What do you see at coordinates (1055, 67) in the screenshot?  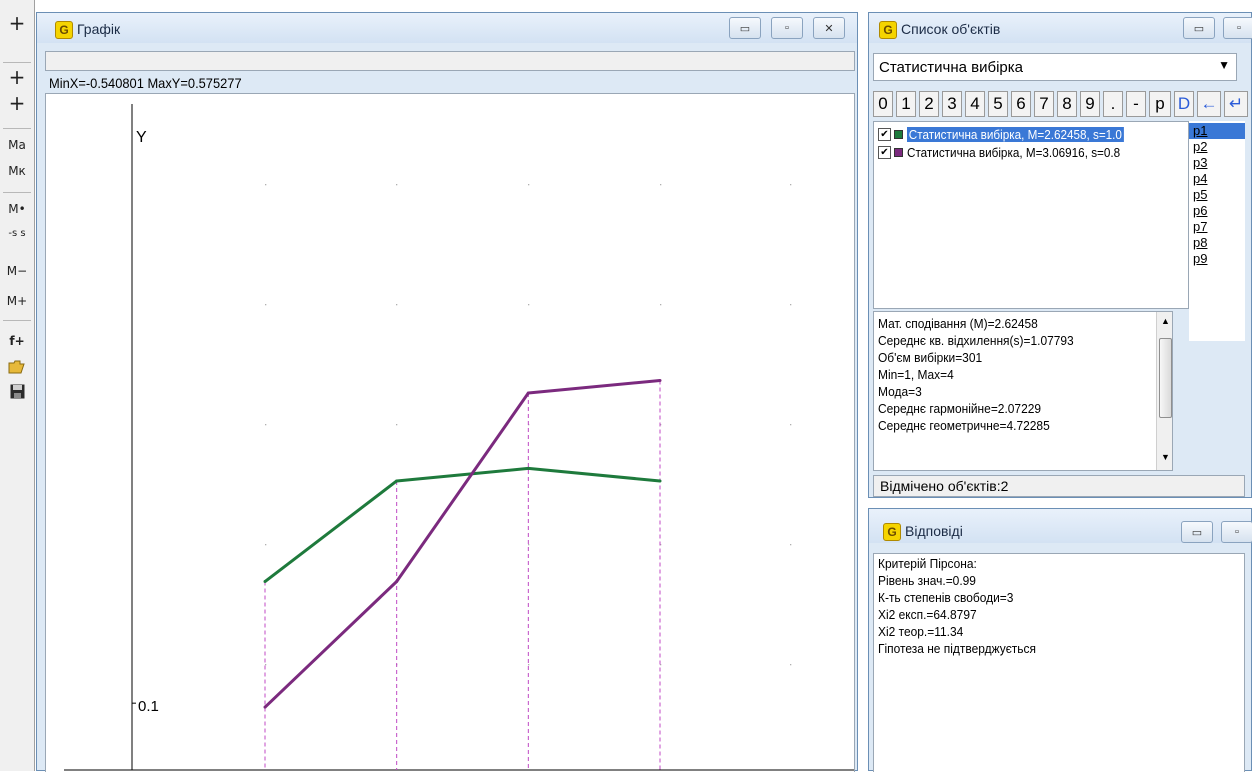 I see `object-type-select: Статистична вибірка ▼` at bounding box center [1055, 67].